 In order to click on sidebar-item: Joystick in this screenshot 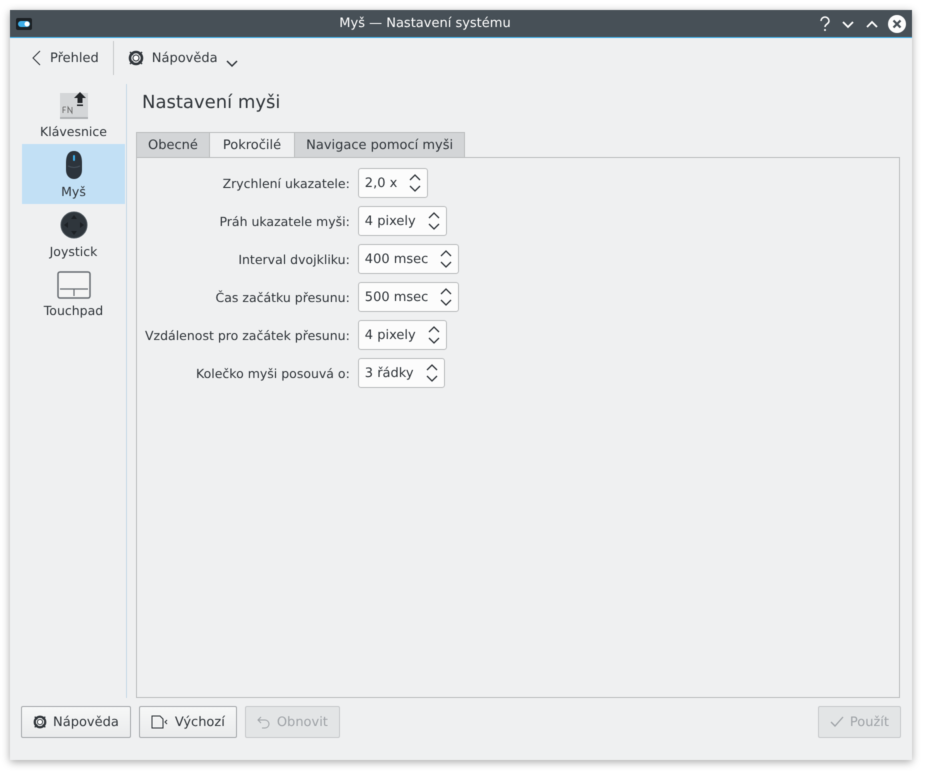, I will do `click(73, 234)`.